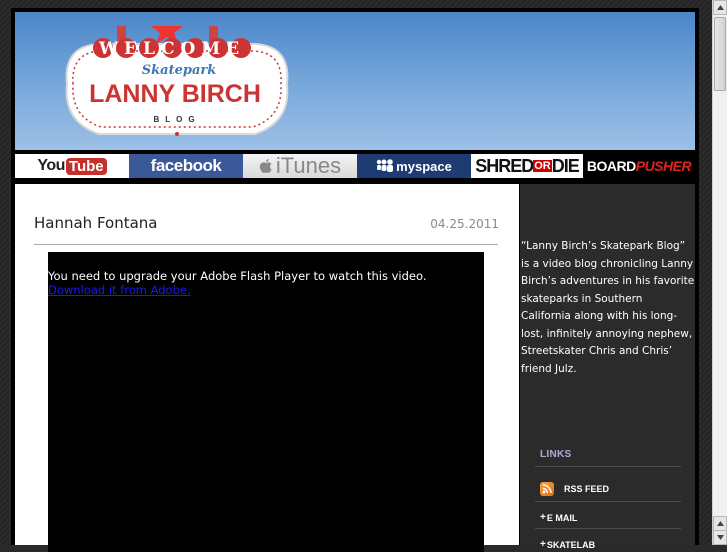 This screenshot has width=727, height=552. Describe the element at coordinates (86, 166) in the screenshot. I see `youtube-tube-text: Tube` at that location.